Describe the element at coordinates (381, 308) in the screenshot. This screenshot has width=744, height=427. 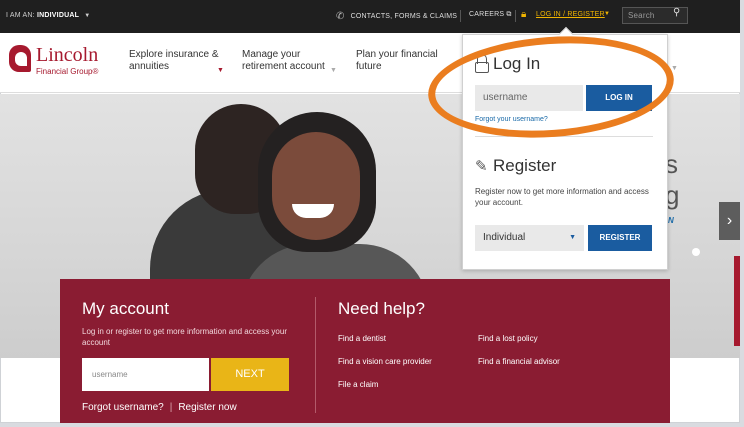
I see `help-title: Need help?` at that location.